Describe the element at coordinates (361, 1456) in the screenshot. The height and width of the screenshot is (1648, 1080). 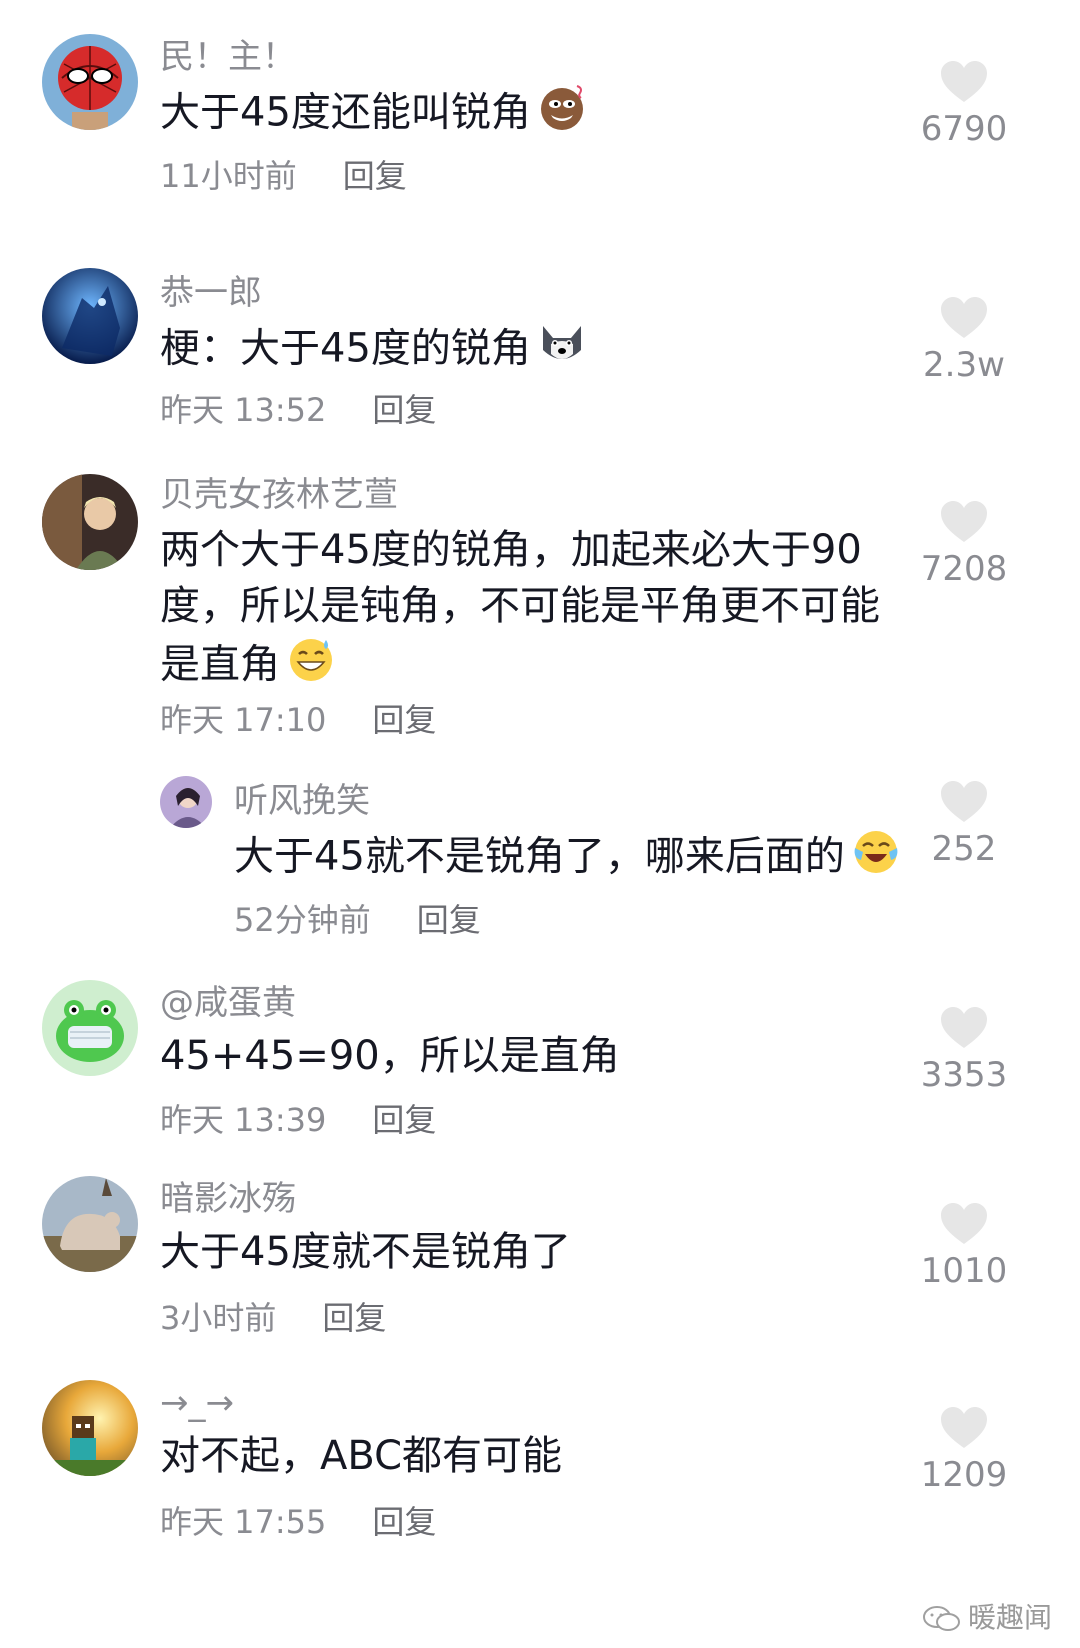
I see `comment-text-content: 对不起，ABC都有可能` at that location.